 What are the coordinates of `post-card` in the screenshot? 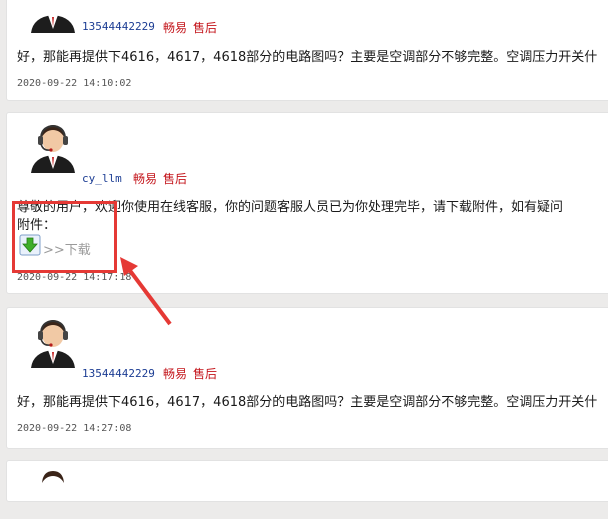 It's located at (307, 481).